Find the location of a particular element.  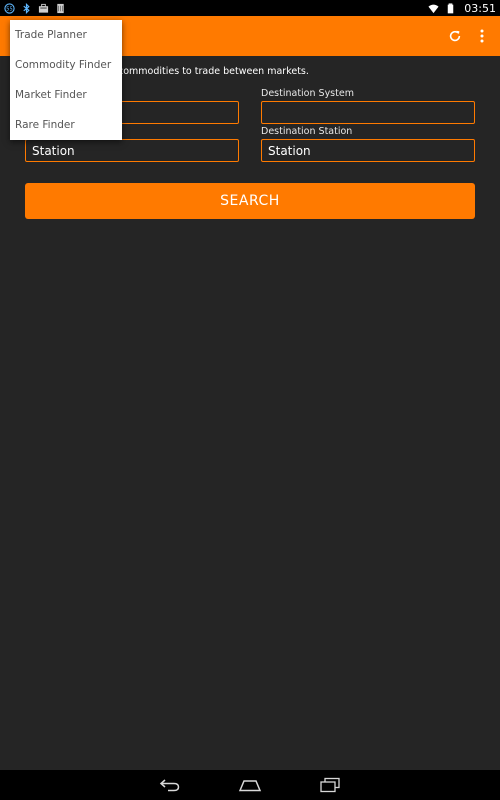

destination-system-label: Destination System is located at coordinates (307, 93).